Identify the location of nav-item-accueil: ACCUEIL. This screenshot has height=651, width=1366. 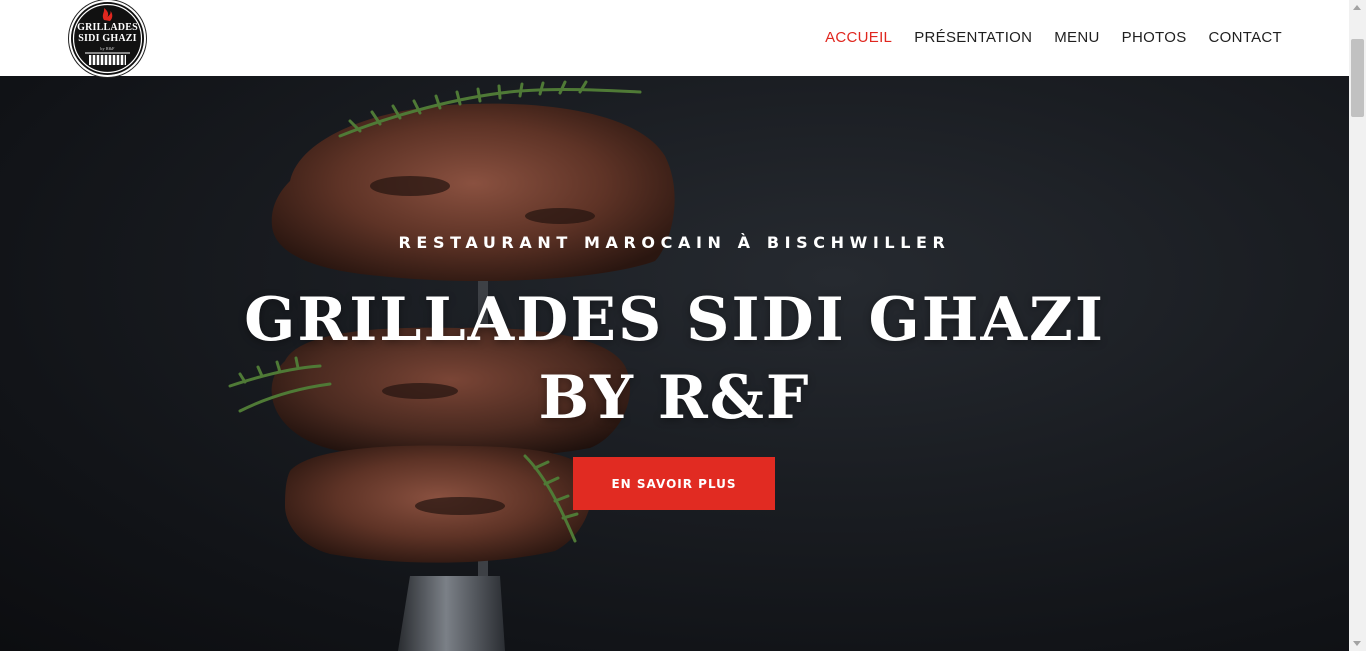
(858, 38).